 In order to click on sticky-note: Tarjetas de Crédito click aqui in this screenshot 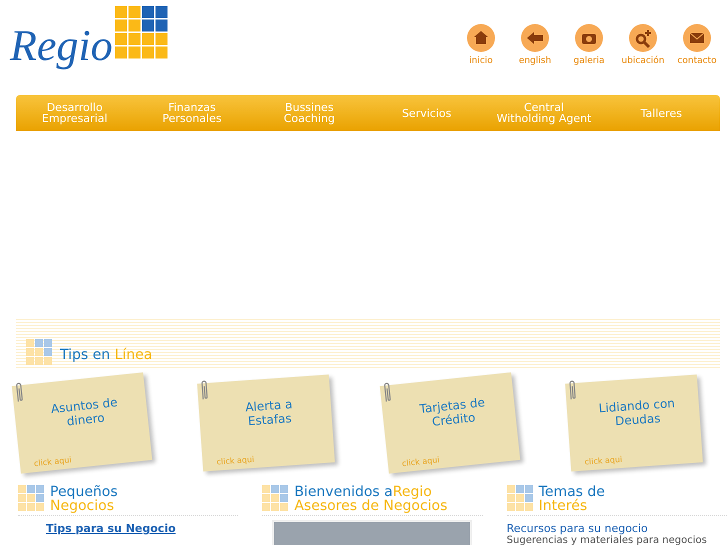, I will do `click(450, 423)`.